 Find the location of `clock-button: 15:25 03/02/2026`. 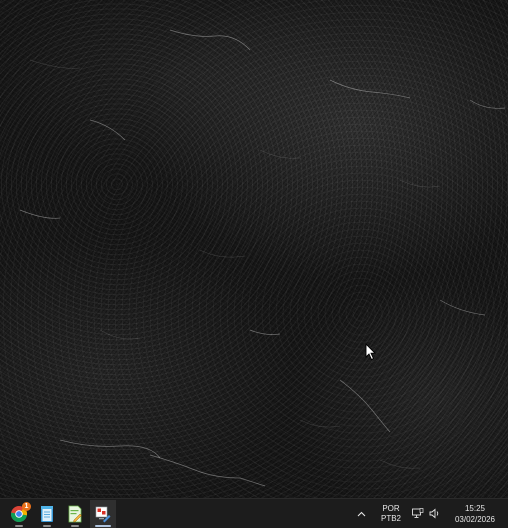

clock-button: 15:25 03/02/2026 is located at coordinates (475, 514).